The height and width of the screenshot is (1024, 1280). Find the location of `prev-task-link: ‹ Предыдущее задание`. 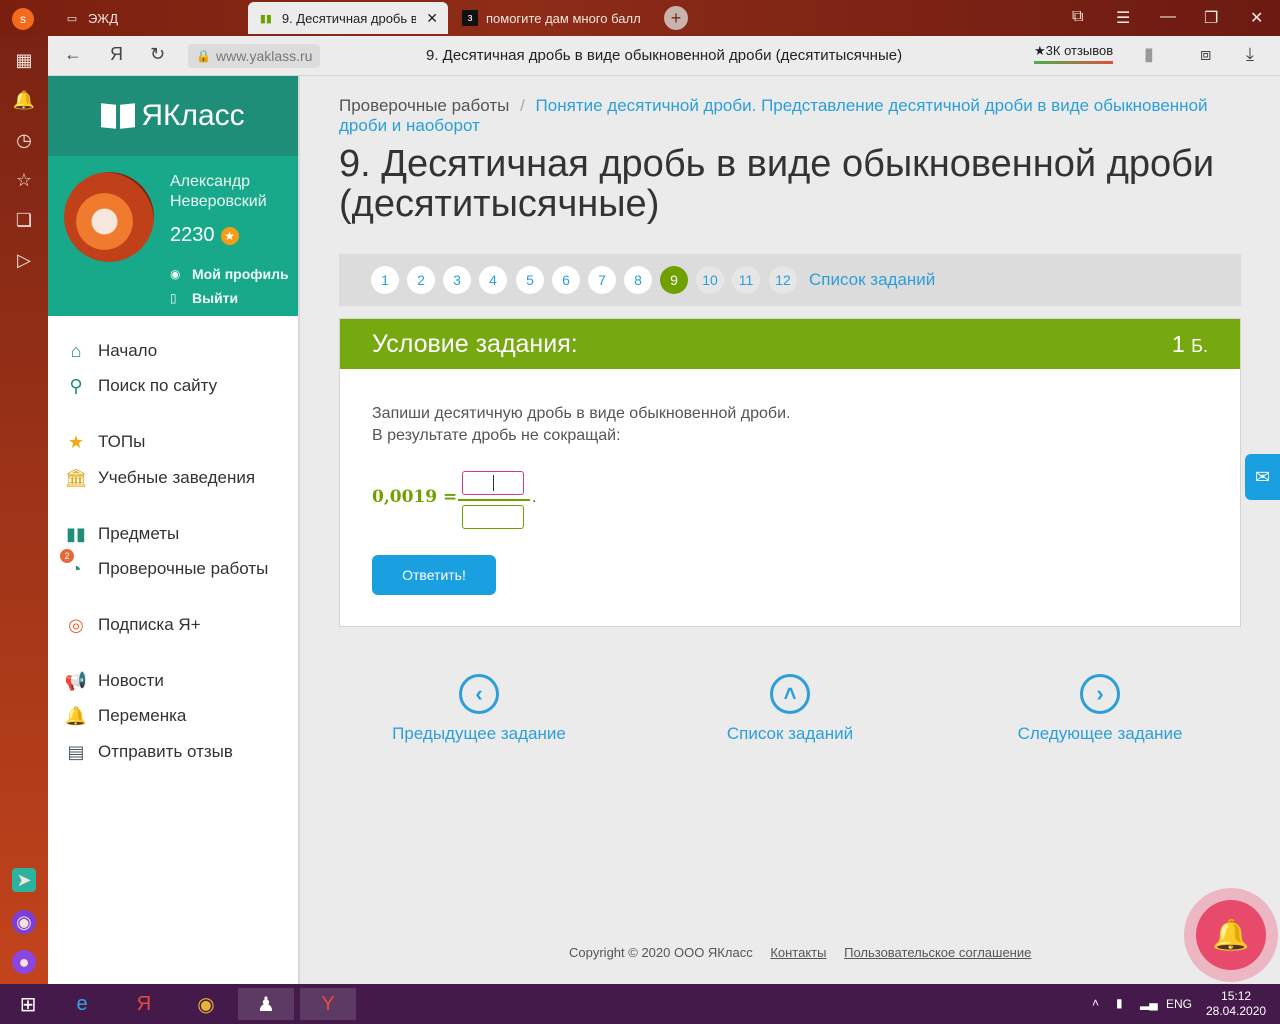

prev-task-link: ‹ Предыдущее задание is located at coordinates (479, 709).